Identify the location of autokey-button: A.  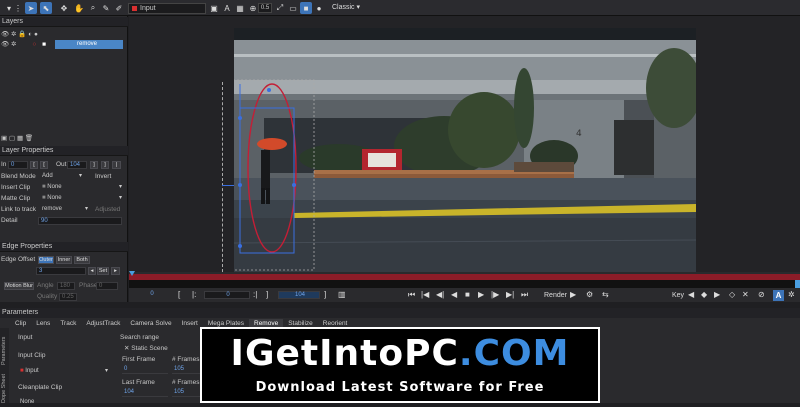
(778, 295).